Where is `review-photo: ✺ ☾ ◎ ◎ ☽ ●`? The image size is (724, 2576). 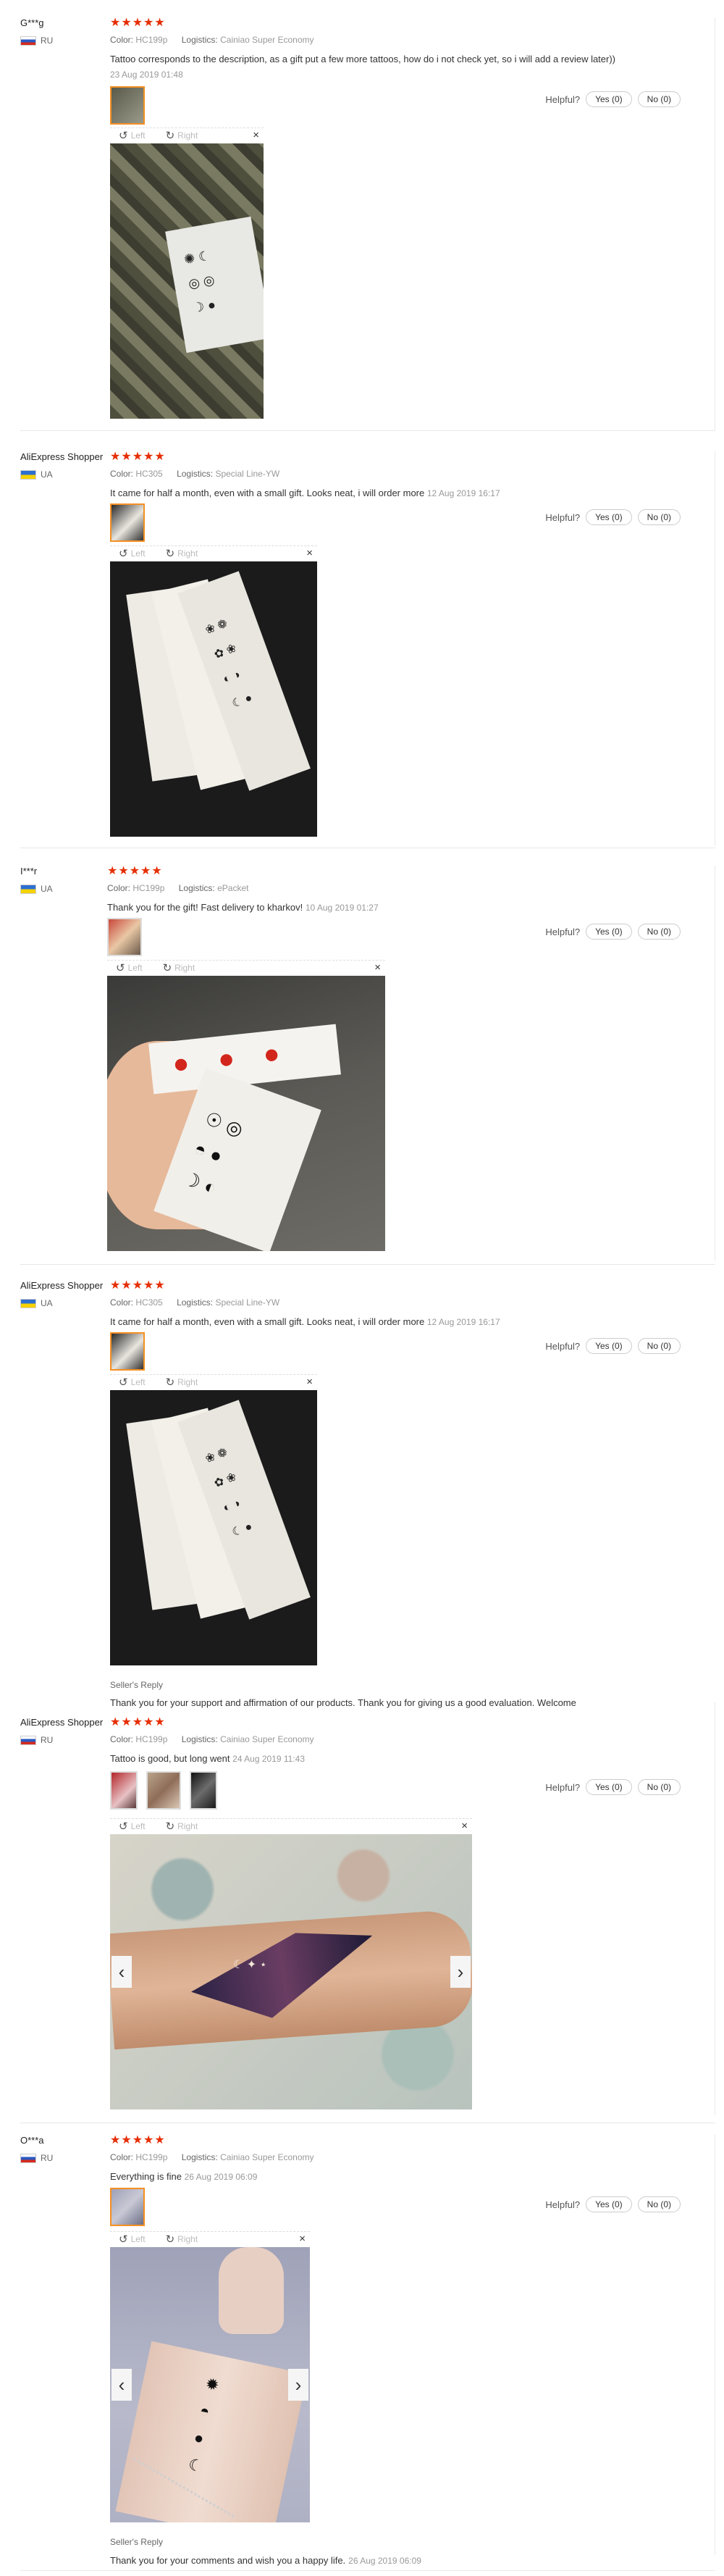 review-photo: ✺ ☾ ◎ ◎ ☽ ● is located at coordinates (187, 281).